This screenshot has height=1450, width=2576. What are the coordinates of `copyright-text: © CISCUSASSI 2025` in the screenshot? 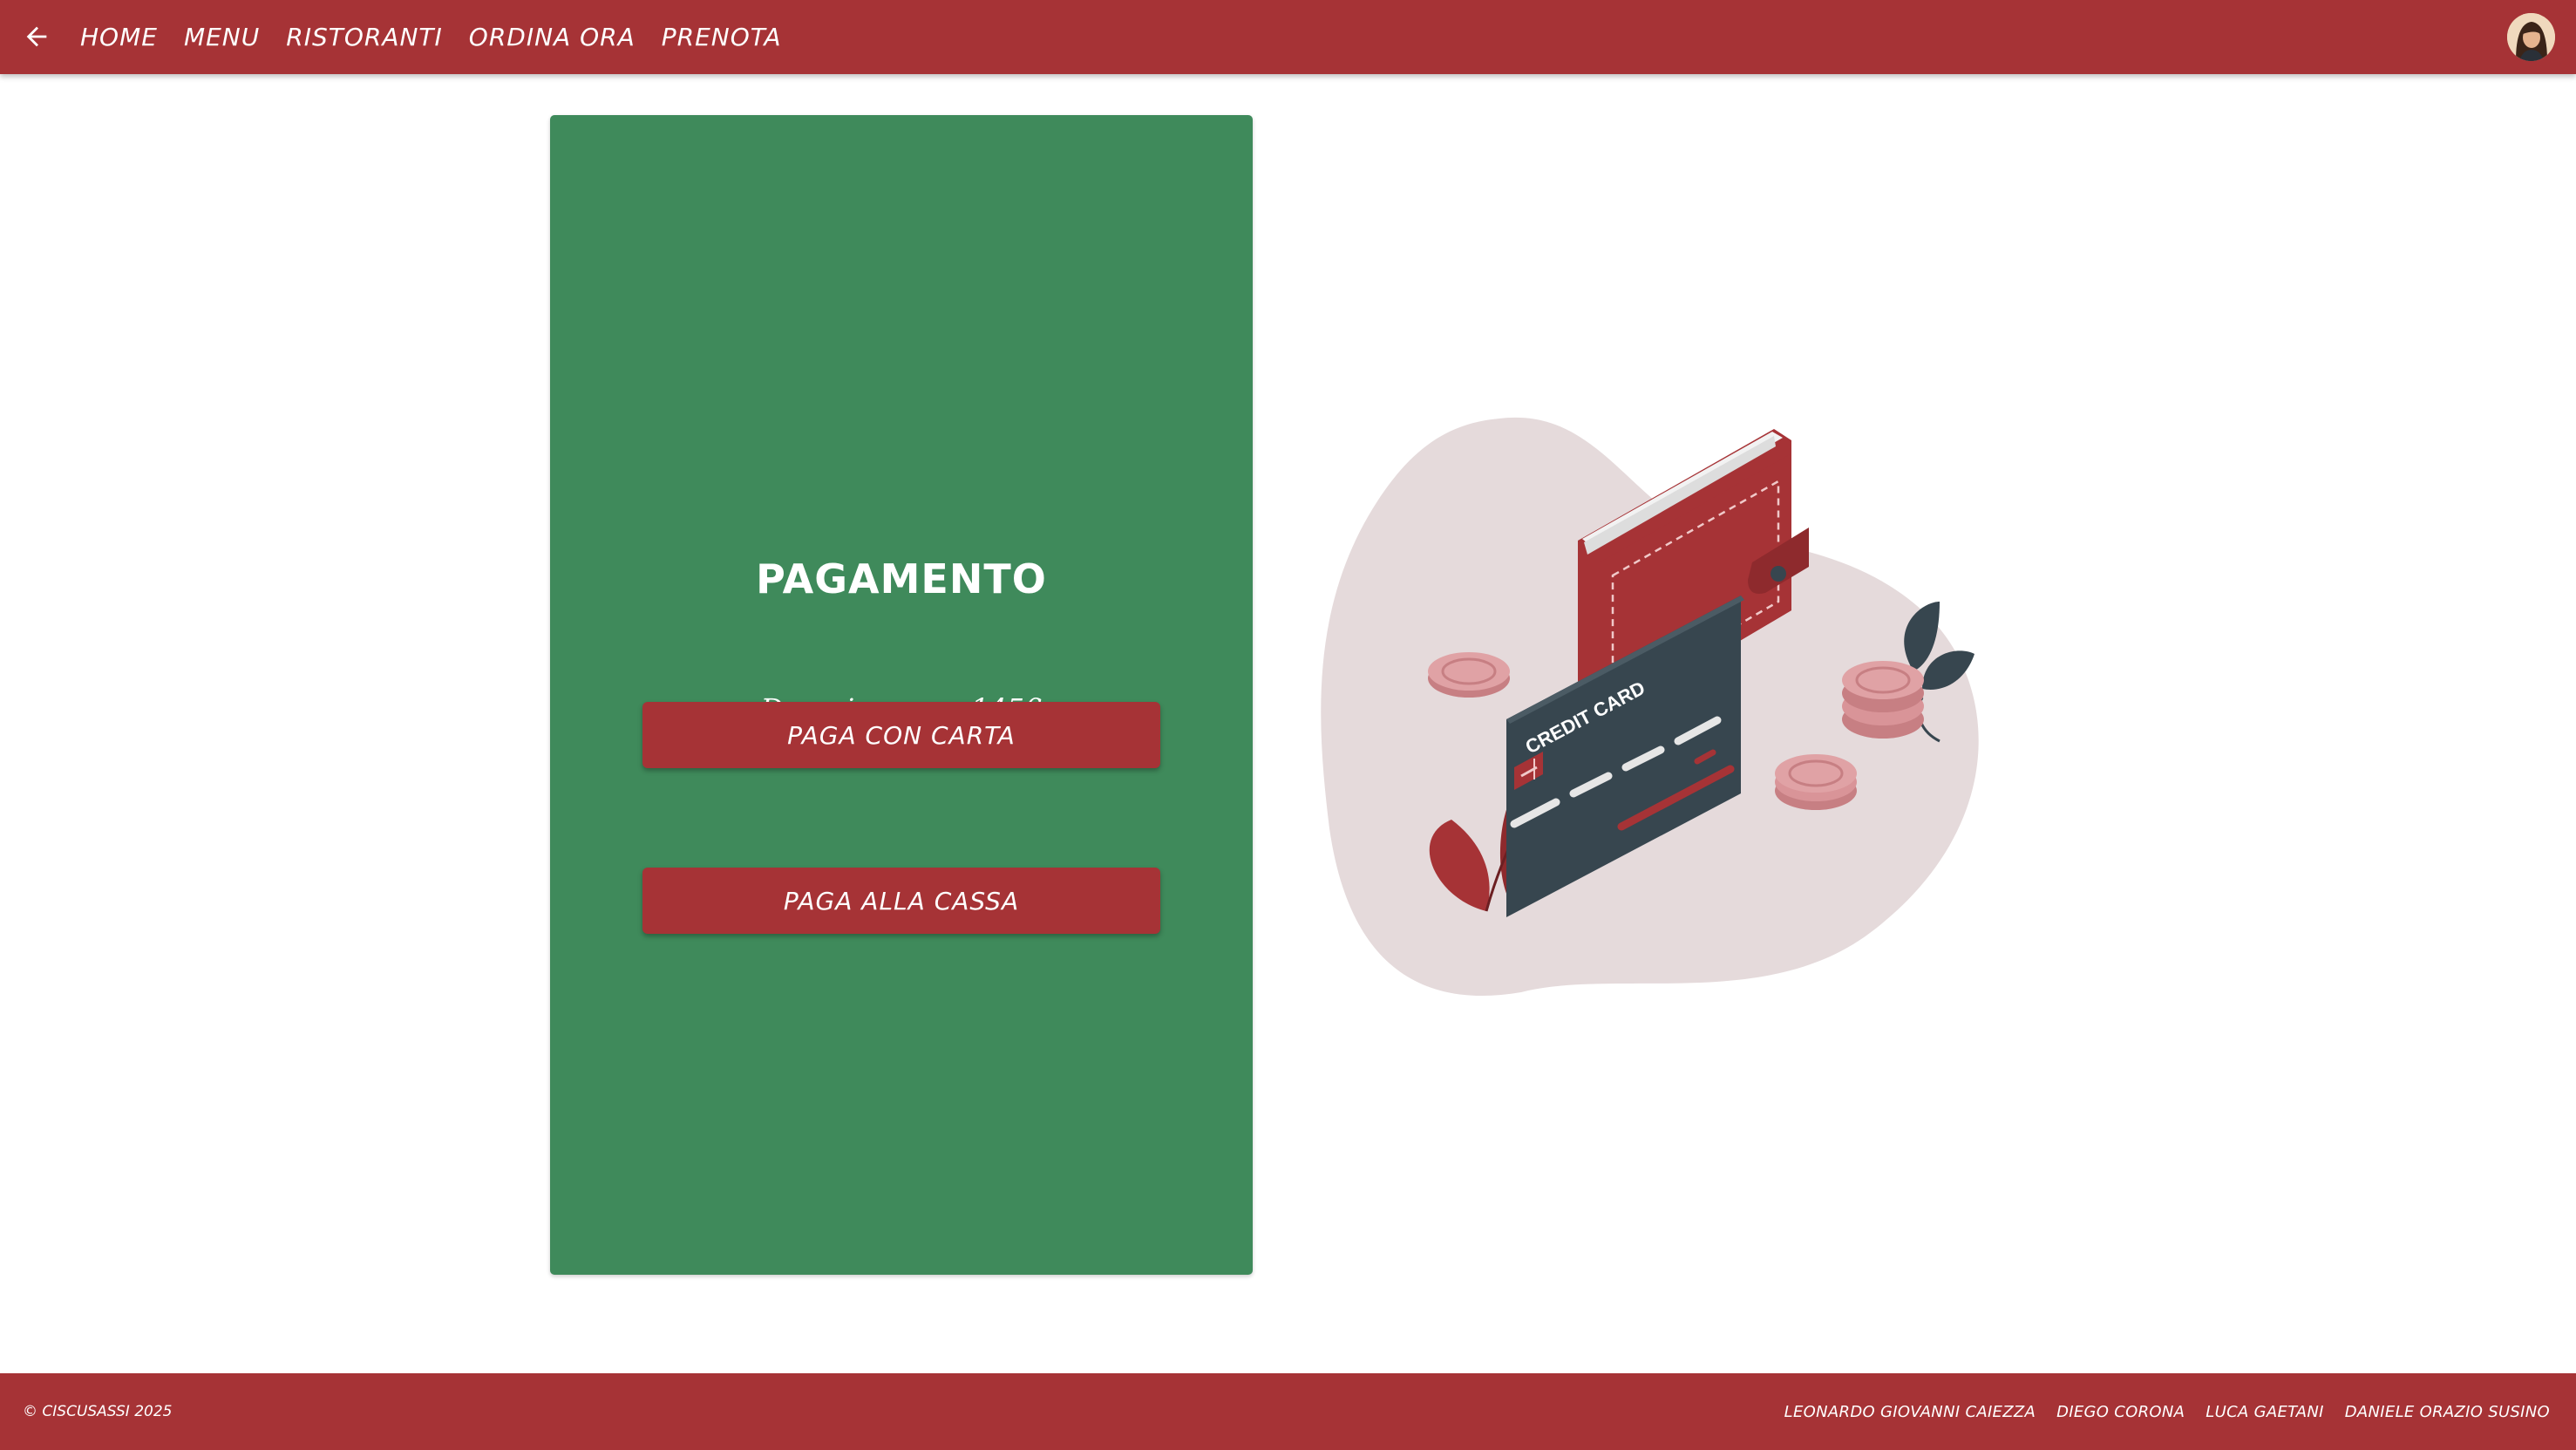 It's located at (98, 1411).